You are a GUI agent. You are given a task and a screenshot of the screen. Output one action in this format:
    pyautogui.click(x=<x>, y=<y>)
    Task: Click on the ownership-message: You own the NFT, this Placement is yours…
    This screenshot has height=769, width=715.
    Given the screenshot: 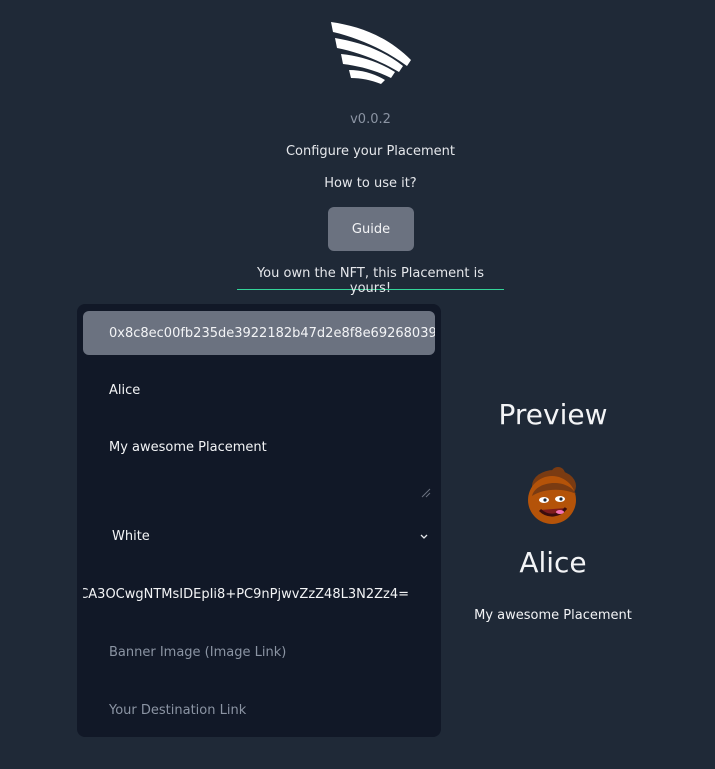 What is the action you would take?
    pyautogui.click(x=370, y=281)
    